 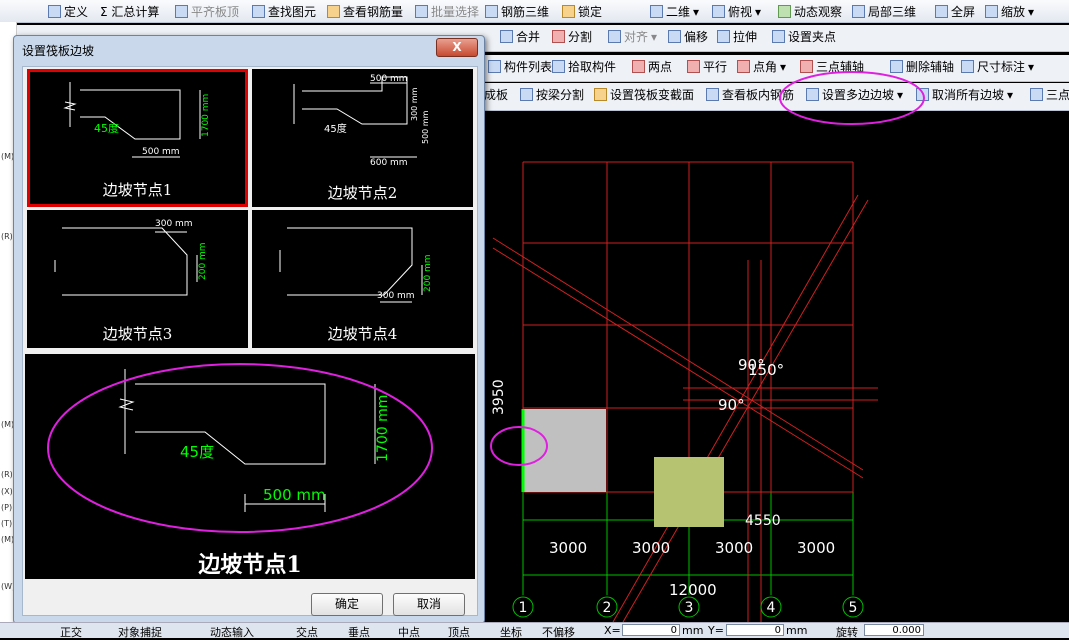 I want to click on dynamic-input-toggle: 动态输入, so click(x=232, y=632).